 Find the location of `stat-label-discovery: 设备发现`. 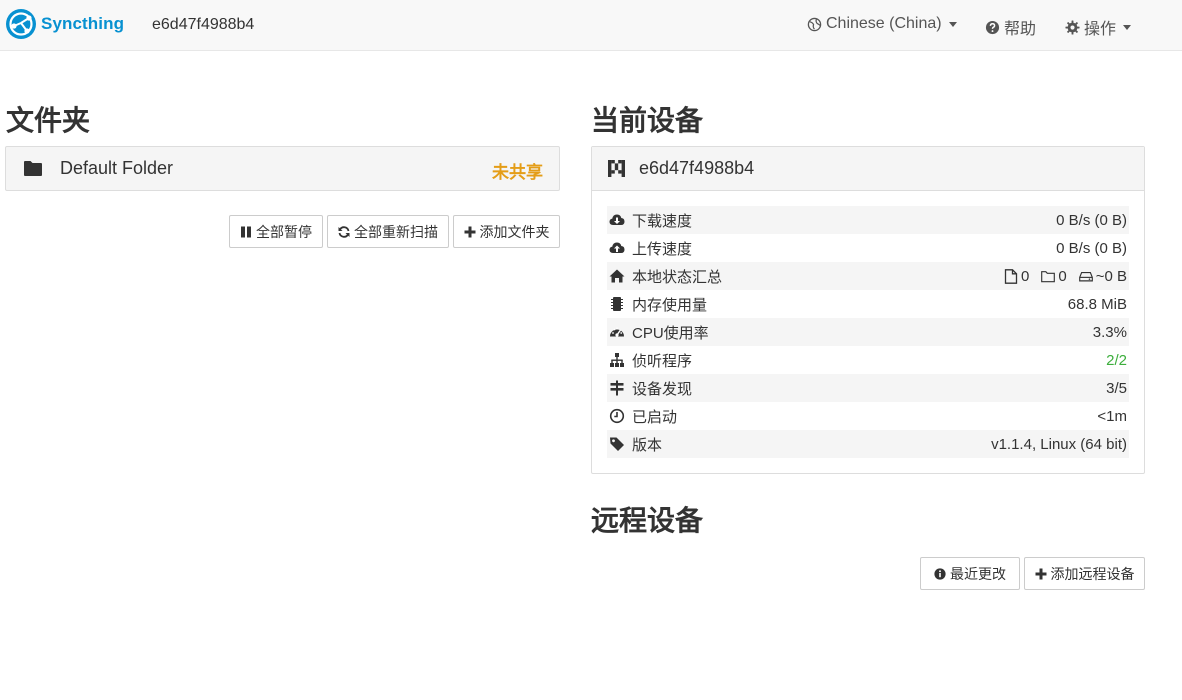

stat-label-discovery: 设备发现 is located at coordinates (662, 389).